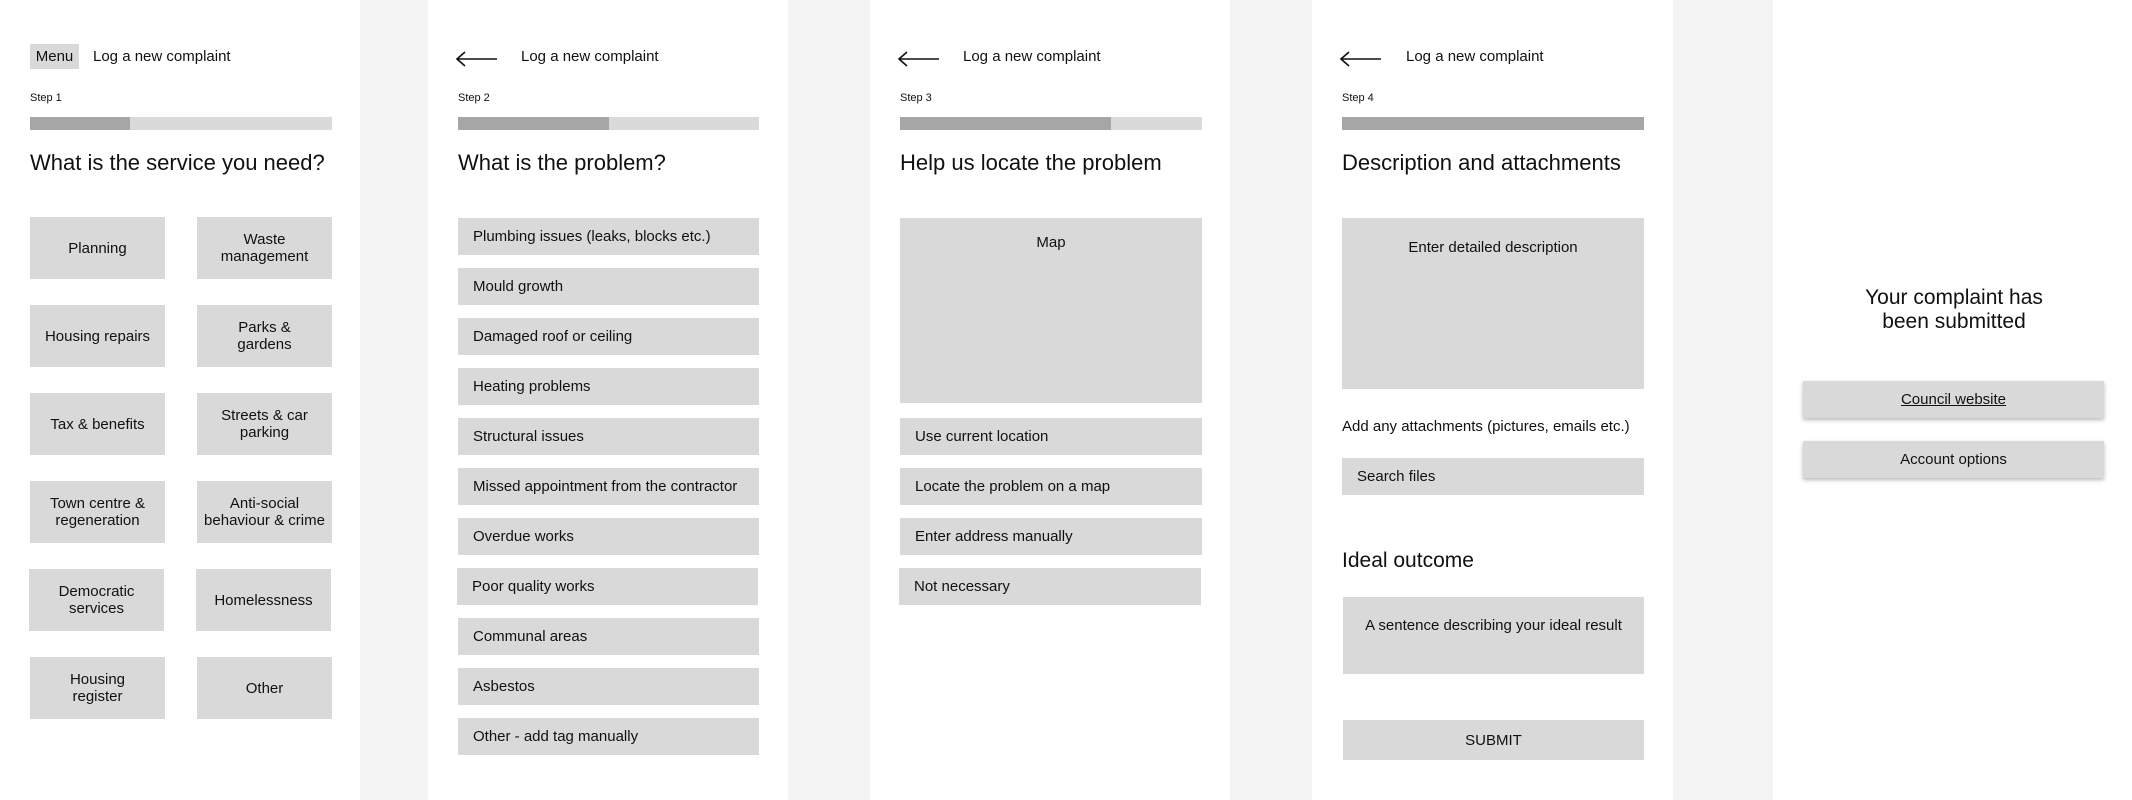 This screenshot has height=800, width=2132. I want to click on location-option-none: Not necessary, so click(1050, 586).